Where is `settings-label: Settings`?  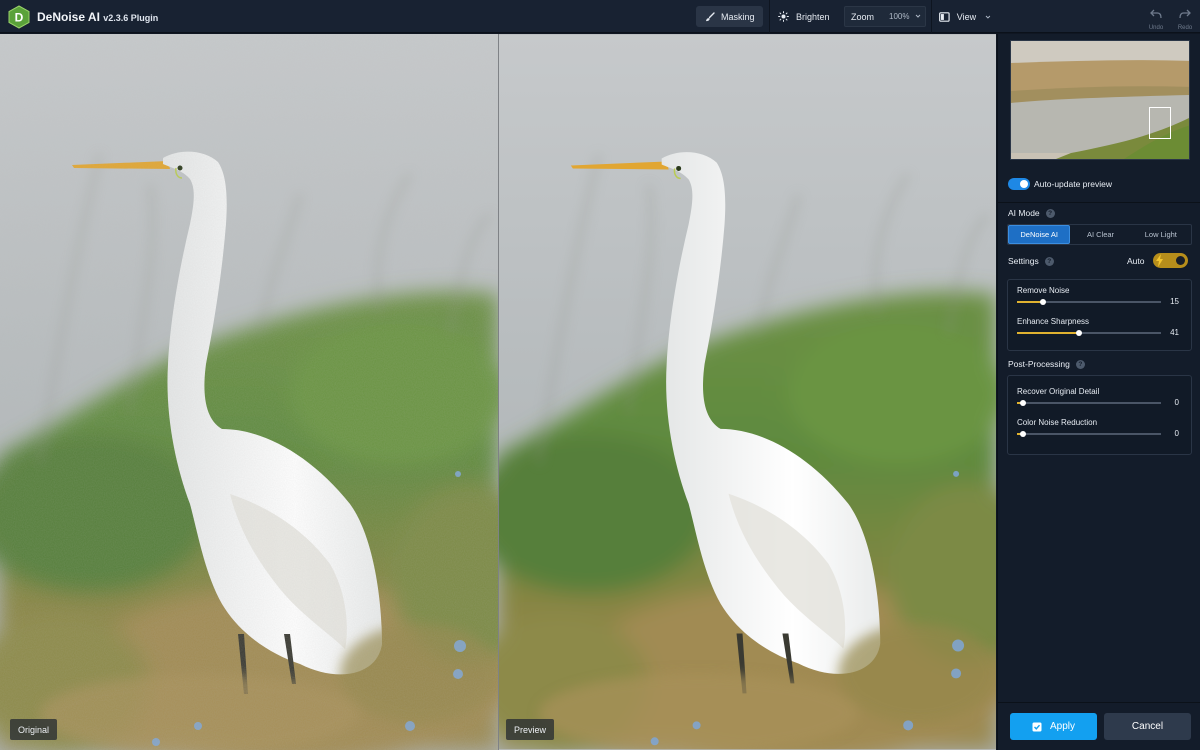
settings-label: Settings is located at coordinates (1023, 261).